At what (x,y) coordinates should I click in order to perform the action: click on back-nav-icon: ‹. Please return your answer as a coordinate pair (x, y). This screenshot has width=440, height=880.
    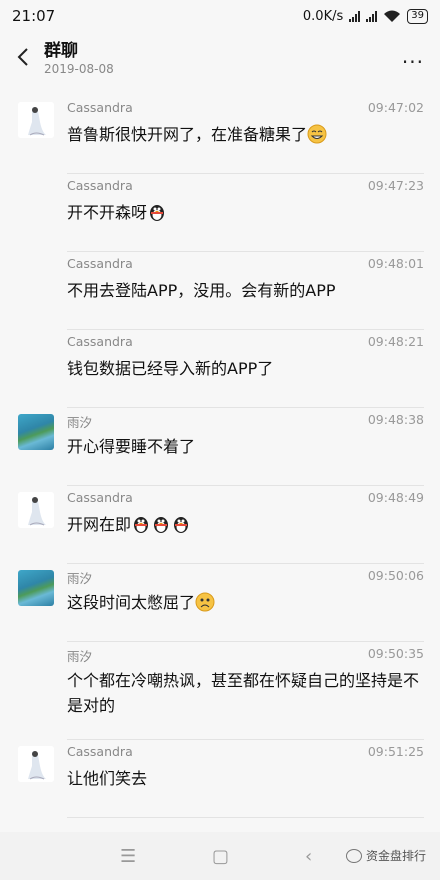
    Looking at the image, I should click on (308, 856).